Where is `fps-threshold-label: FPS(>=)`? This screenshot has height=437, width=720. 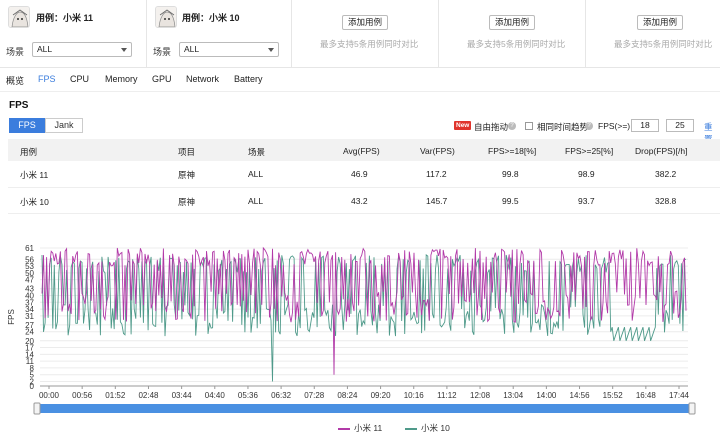
fps-threshold-label: FPS(>=) is located at coordinates (614, 126).